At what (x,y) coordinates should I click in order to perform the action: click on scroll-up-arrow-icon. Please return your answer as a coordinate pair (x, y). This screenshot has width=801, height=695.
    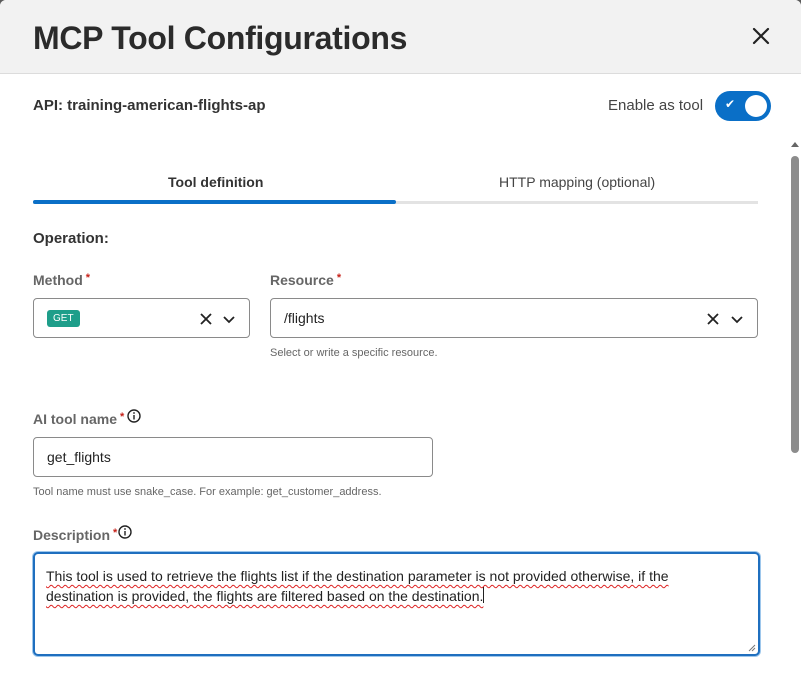
    Looking at the image, I should click on (795, 144).